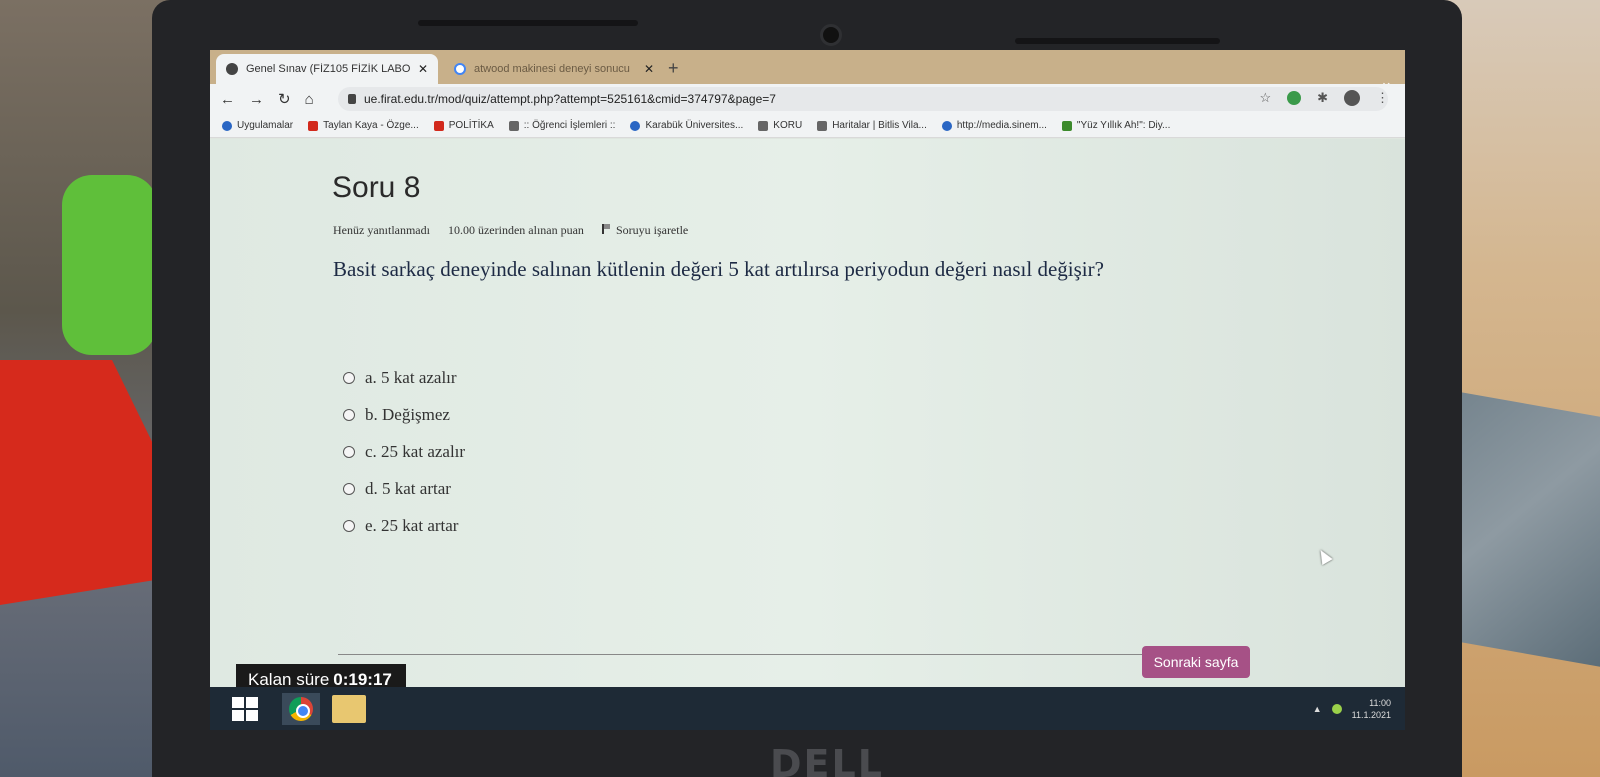 The height and width of the screenshot is (777, 1600). Describe the element at coordinates (1317, 709) in the screenshot. I see `tray-chevron-icon: ▲` at that location.